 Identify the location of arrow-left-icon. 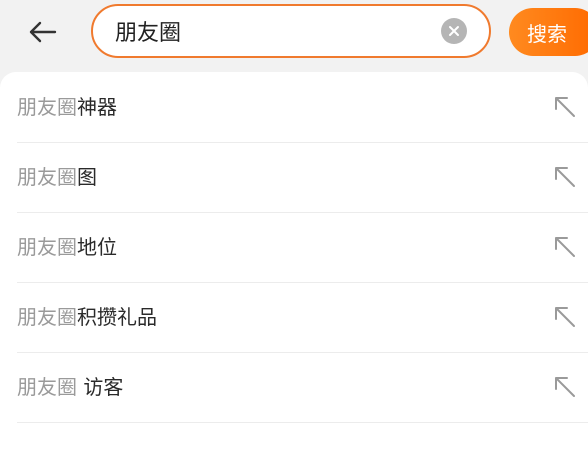
(43, 32).